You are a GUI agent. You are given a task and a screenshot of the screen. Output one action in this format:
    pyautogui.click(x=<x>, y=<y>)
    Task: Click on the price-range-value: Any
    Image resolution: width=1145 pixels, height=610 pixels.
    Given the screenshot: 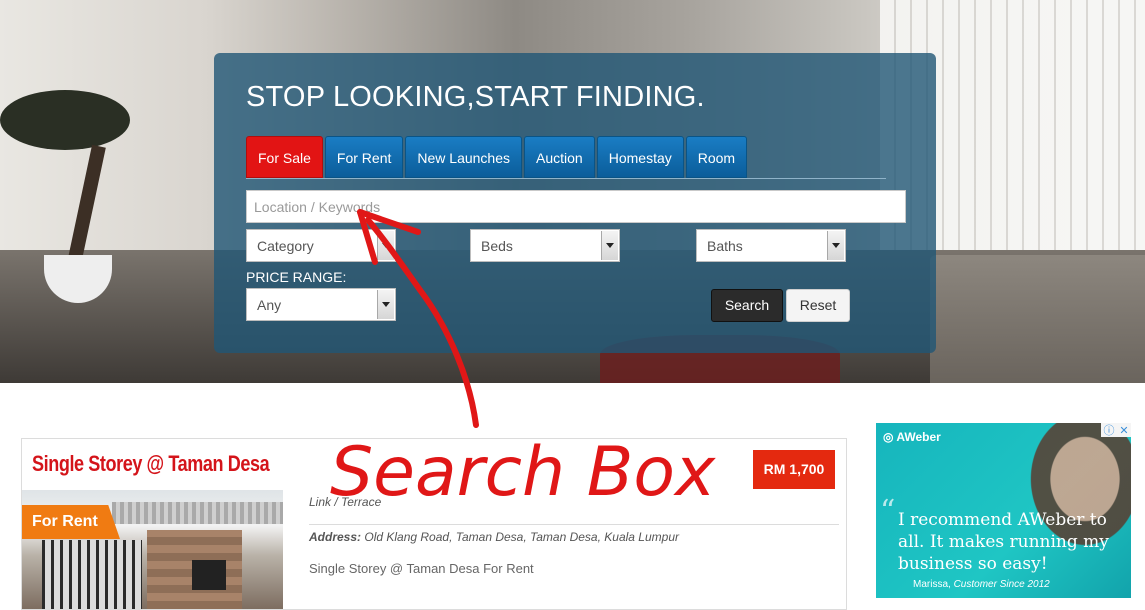 What is the action you would take?
    pyautogui.click(x=269, y=305)
    